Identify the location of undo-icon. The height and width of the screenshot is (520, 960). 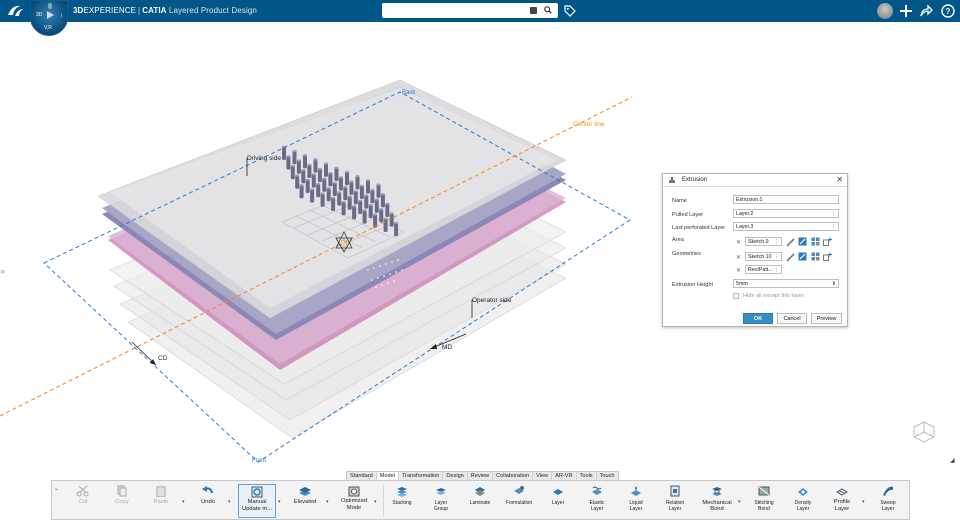
(207, 490).